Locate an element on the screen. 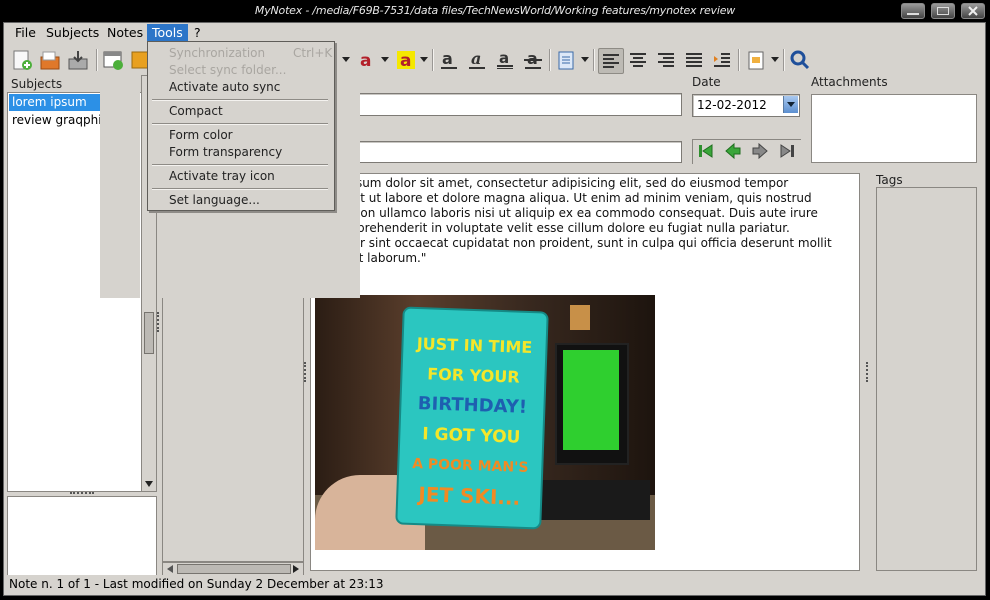  card-text: A POOR MAN'S is located at coordinates (470, 465).